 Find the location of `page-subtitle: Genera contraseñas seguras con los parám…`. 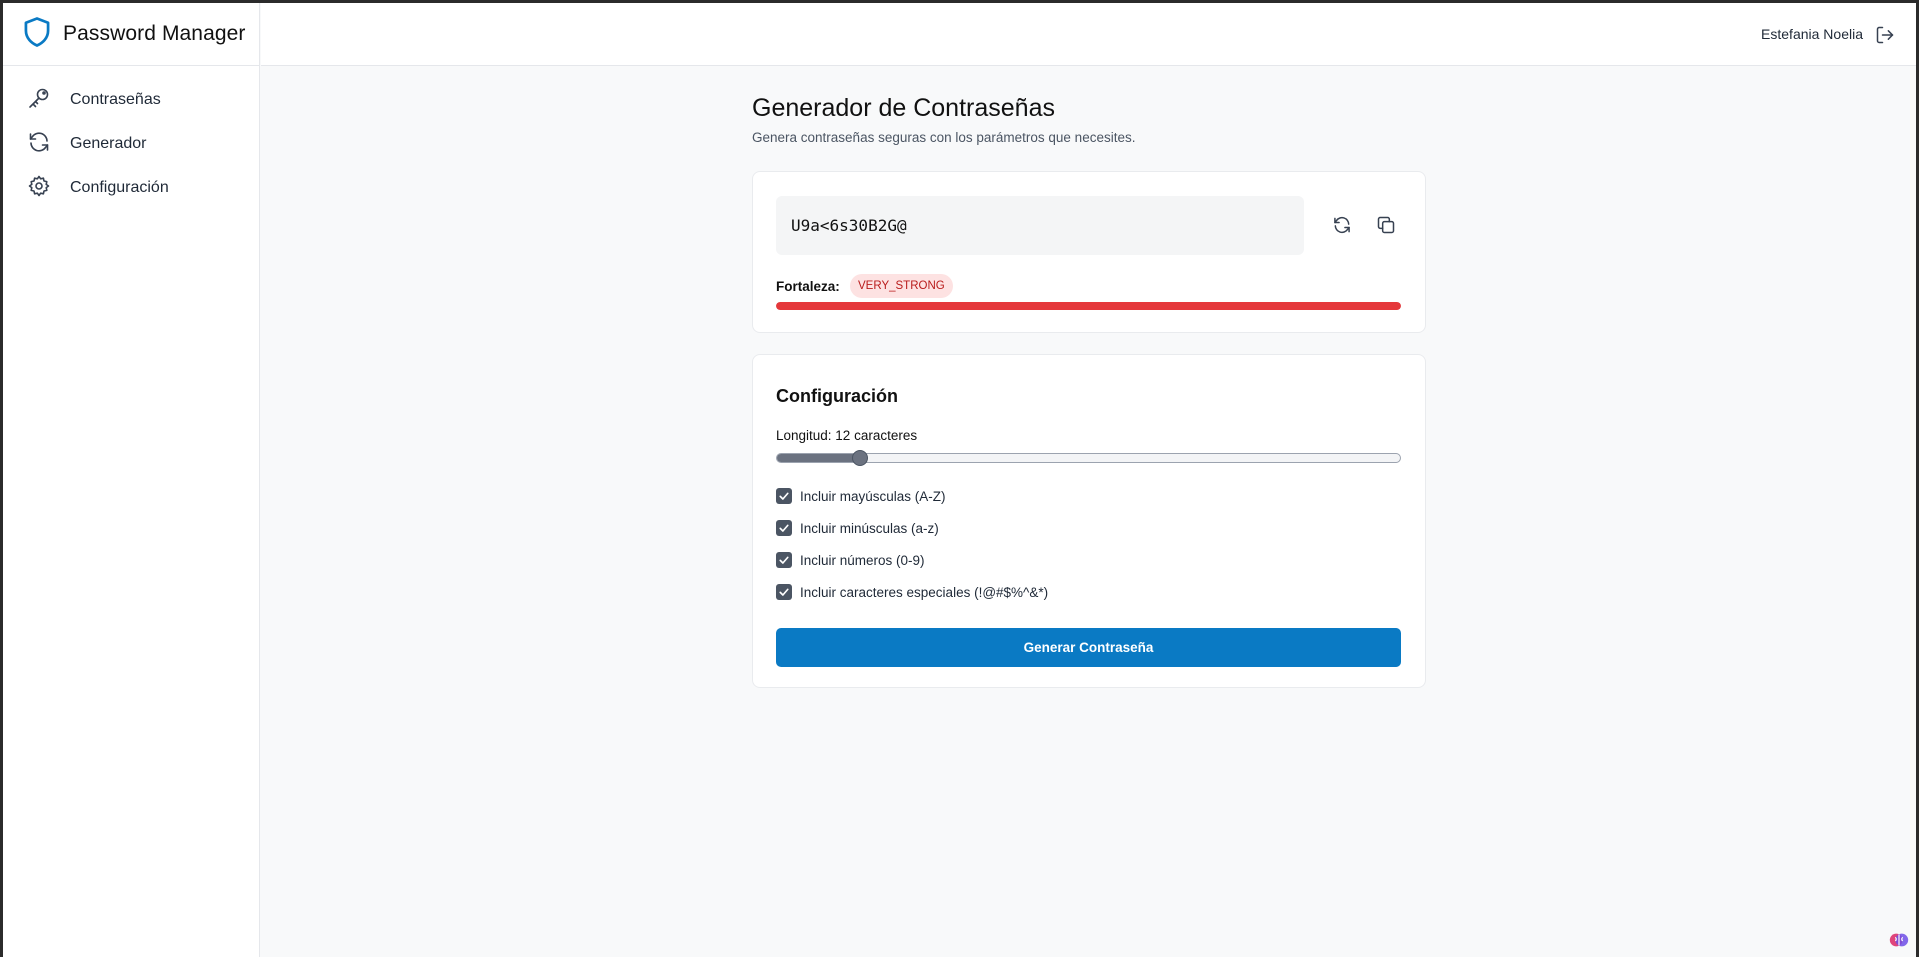

page-subtitle: Genera contraseñas seguras con los parám… is located at coordinates (944, 137).